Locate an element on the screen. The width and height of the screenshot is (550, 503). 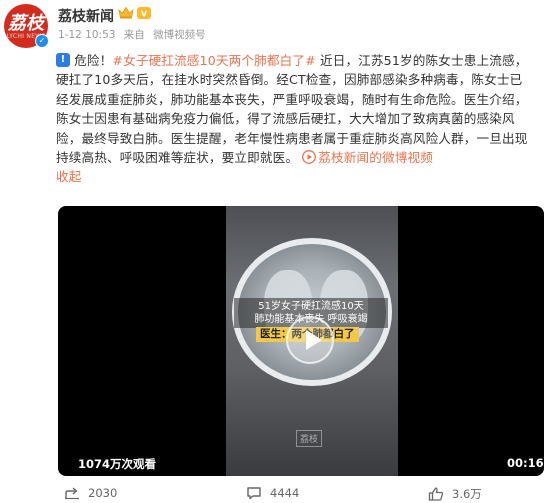
play-button is located at coordinates (310, 340).